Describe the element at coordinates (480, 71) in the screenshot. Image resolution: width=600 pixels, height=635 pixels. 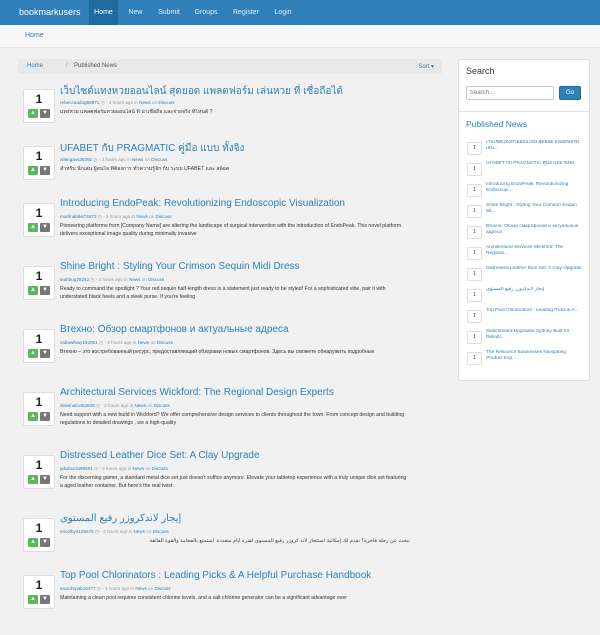
I see `search-title: Search` at that location.